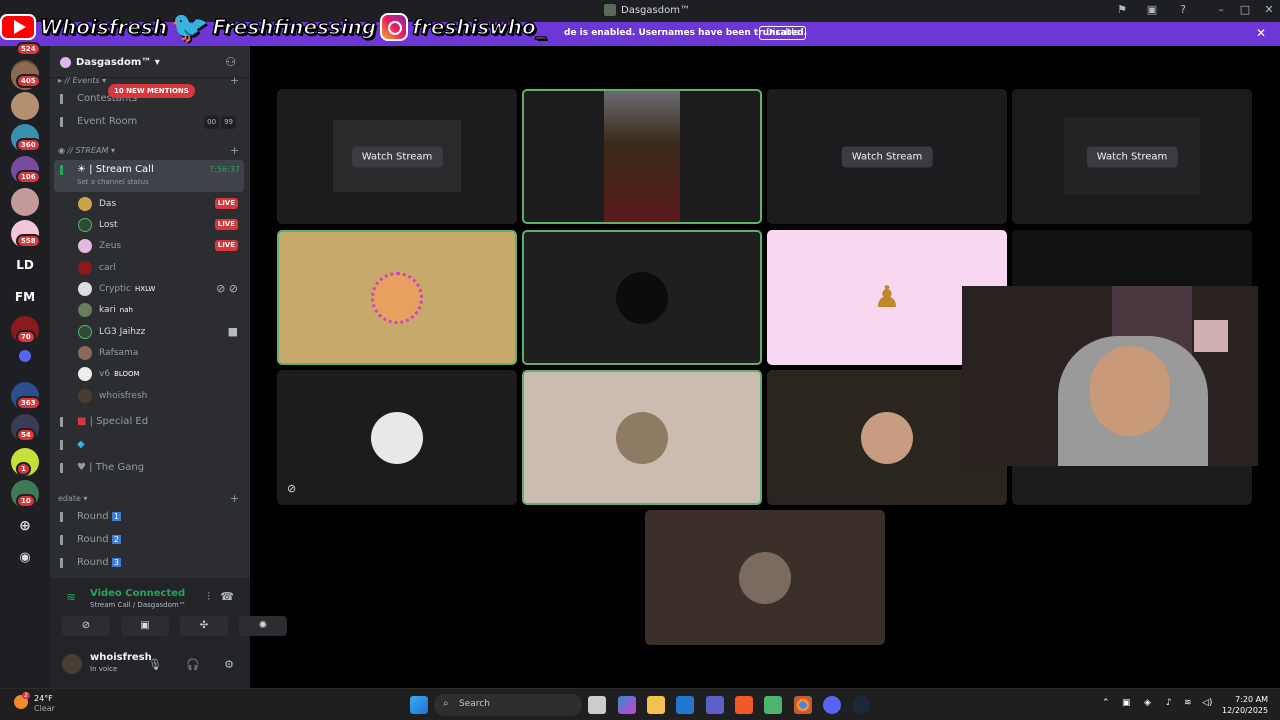  What do you see at coordinates (149, 422) in the screenshot?
I see `channel-special-ed: ■ | Special Ed` at bounding box center [149, 422].